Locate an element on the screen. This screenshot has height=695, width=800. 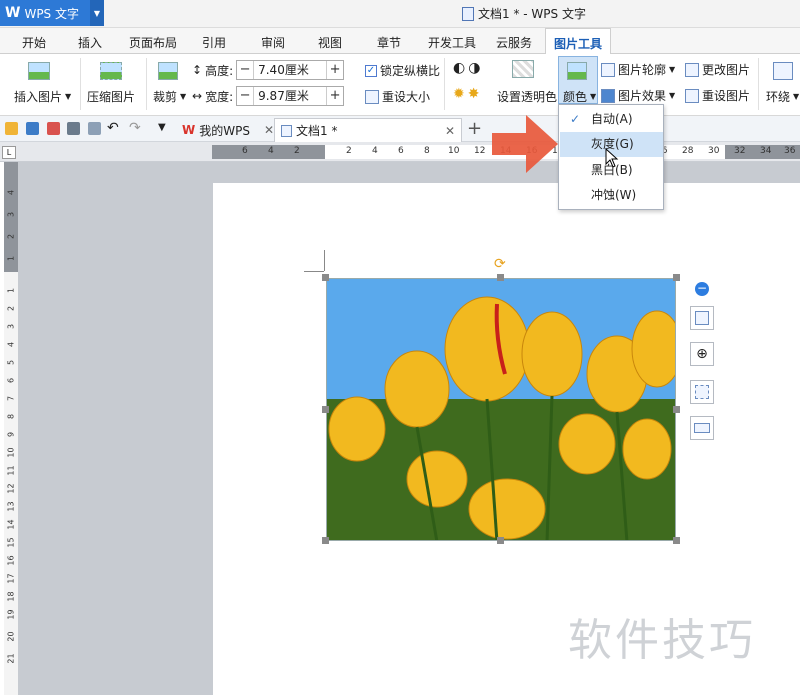
tab-my-wps-label: 我的WPS is located at coordinates (224, 130).